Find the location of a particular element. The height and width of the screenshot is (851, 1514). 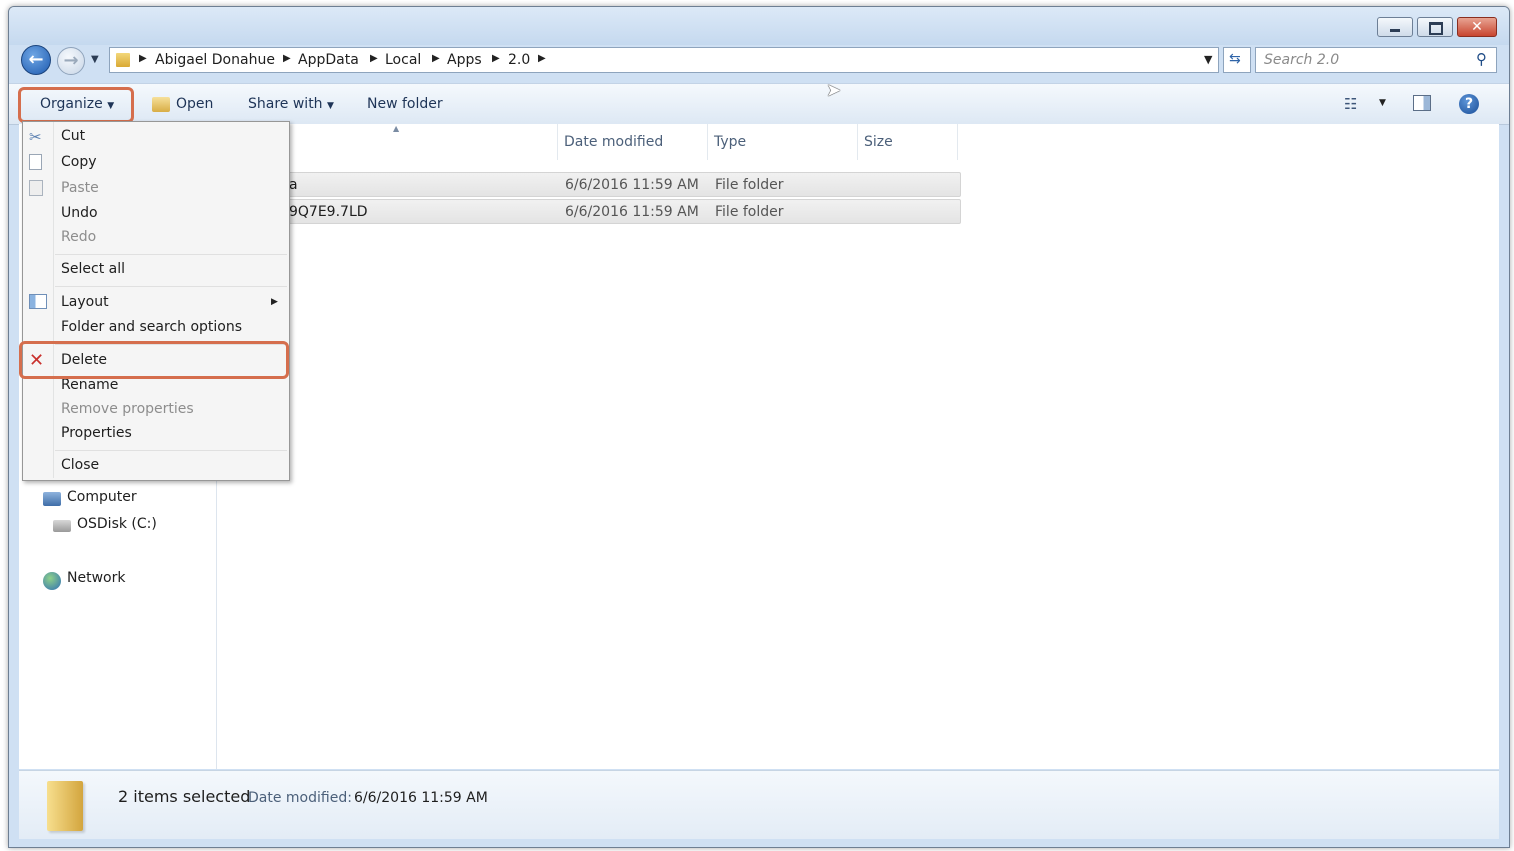

search-input: Search 2.0 is located at coordinates (1301, 60).